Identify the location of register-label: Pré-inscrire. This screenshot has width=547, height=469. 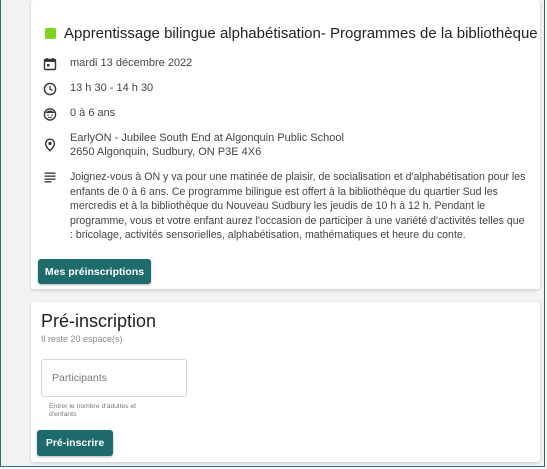
(75, 443).